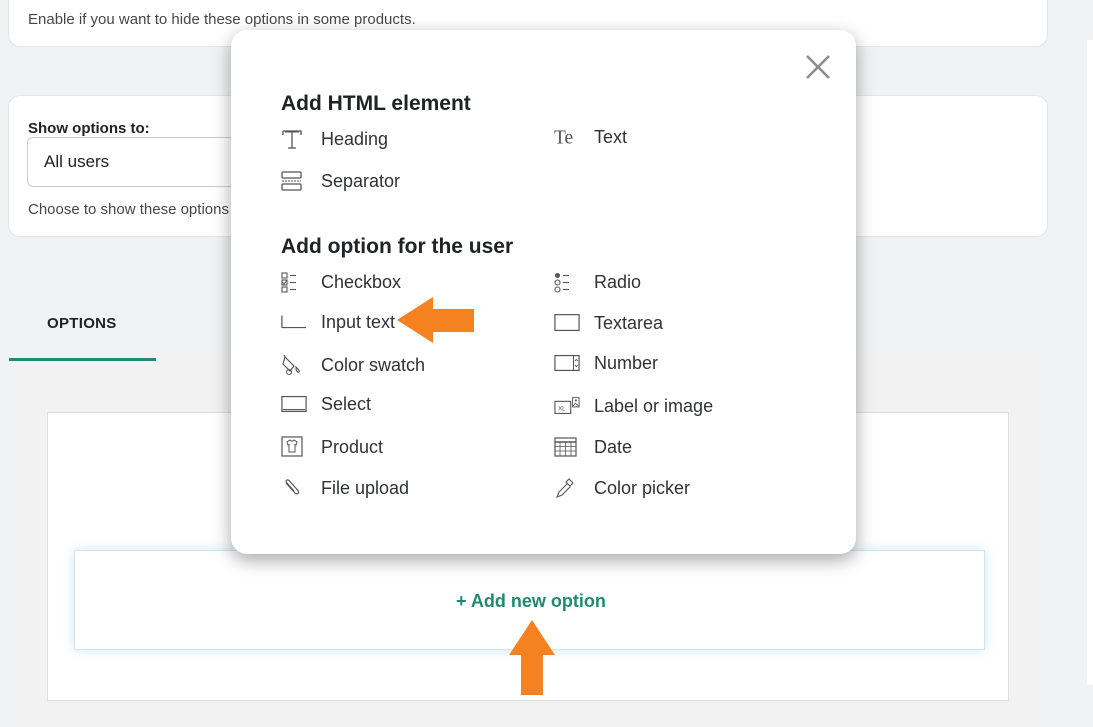 The height and width of the screenshot is (727, 1093). What do you see at coordinates (365, 487) in the screenshot?
I see `user-item-label: File upload` at bounding box center [365, 487].